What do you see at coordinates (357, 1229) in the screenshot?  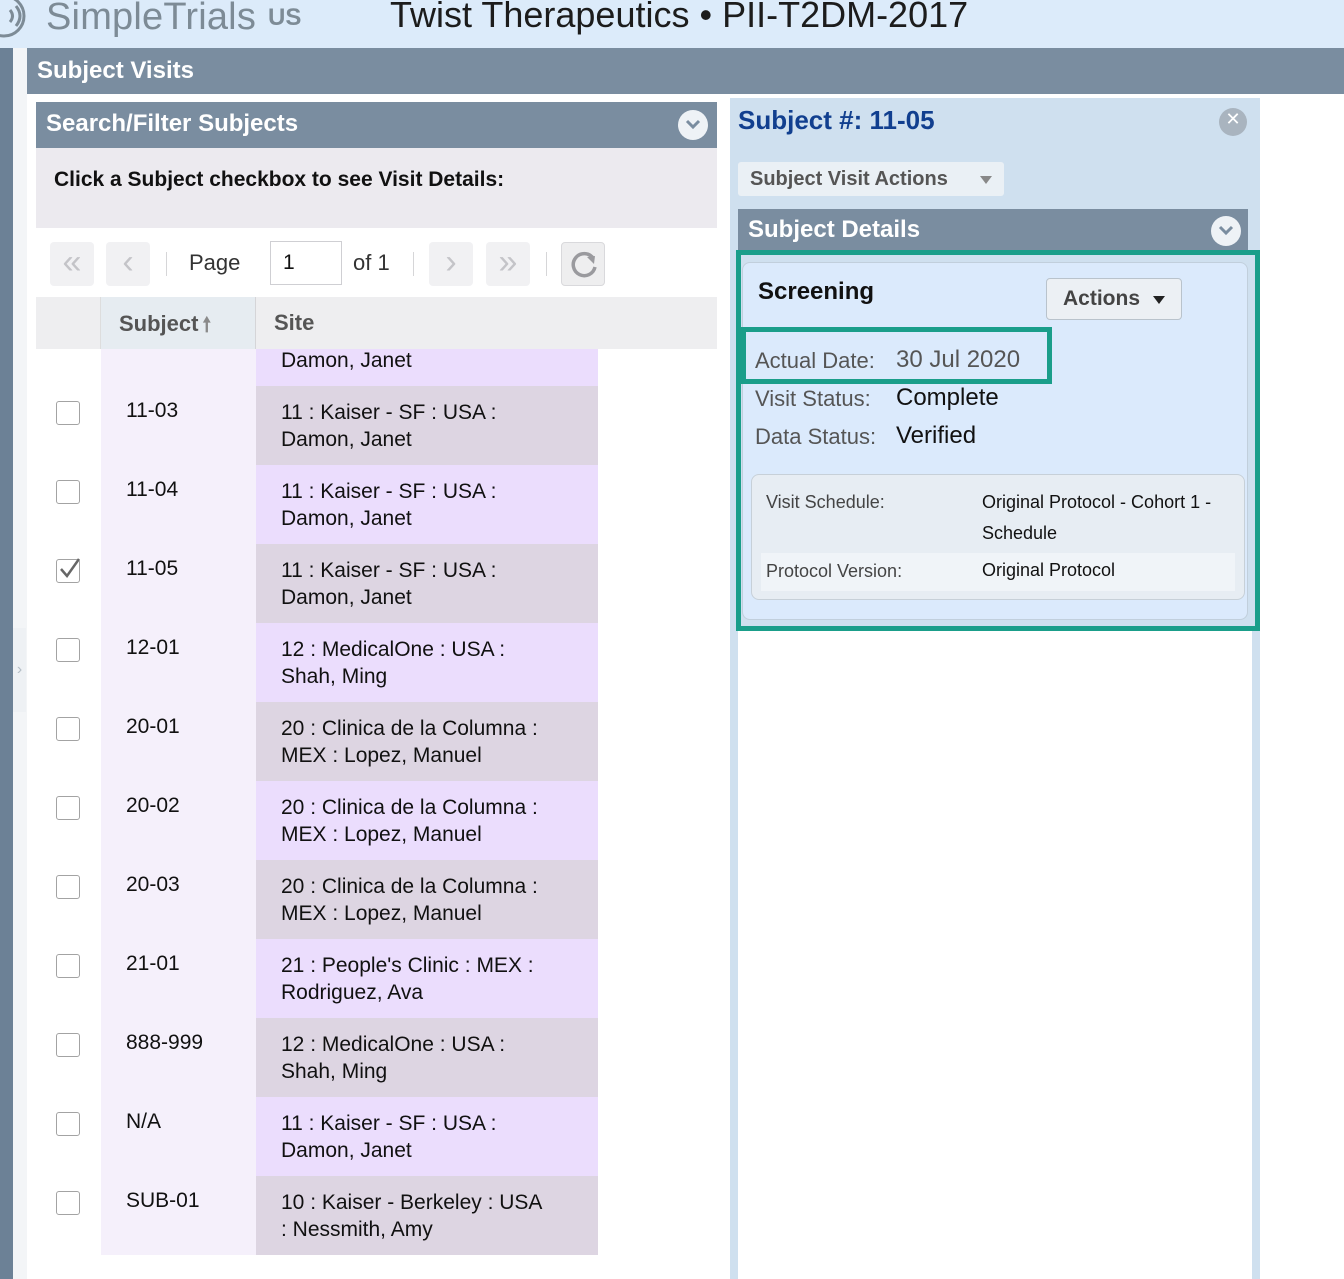 I see `site-line-2: : Nessmith, Amy` at bounding box center [357, 1229].